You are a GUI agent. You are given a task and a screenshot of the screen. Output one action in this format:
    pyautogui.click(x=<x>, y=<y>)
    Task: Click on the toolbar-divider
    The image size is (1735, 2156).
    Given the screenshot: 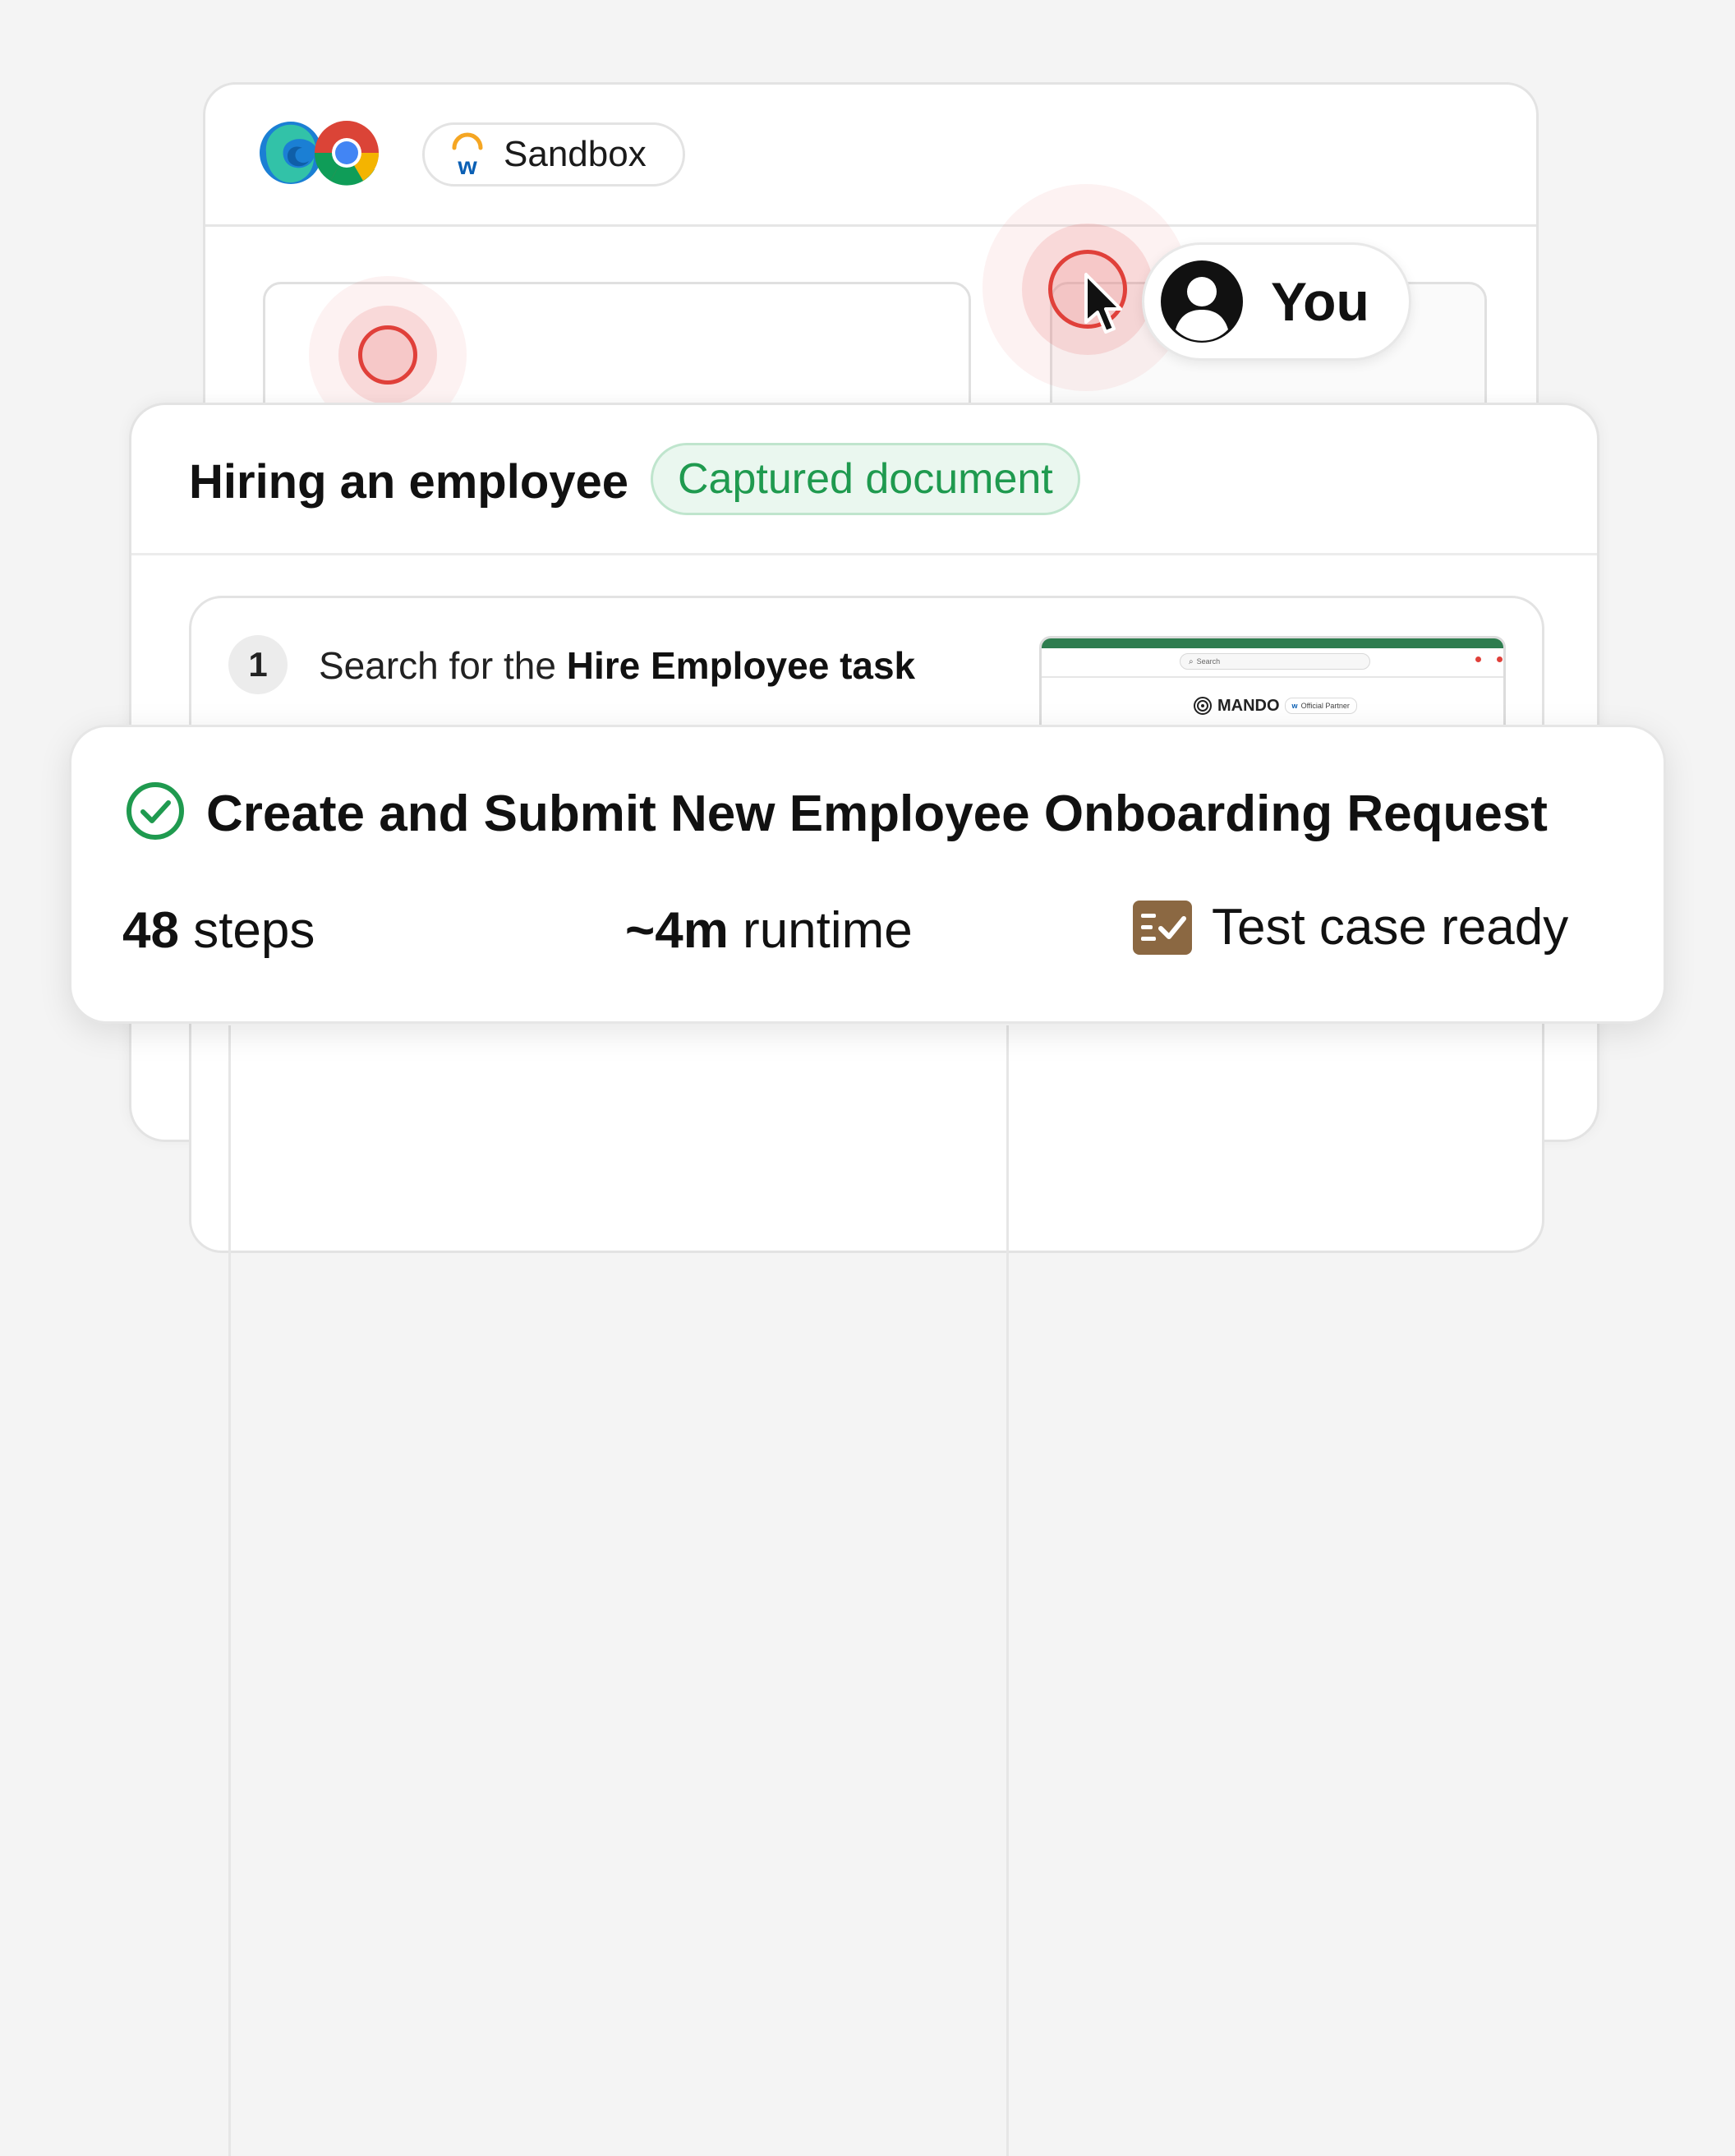 What is the action you would take?
    pyautogui.click(x=871, y=225)
    